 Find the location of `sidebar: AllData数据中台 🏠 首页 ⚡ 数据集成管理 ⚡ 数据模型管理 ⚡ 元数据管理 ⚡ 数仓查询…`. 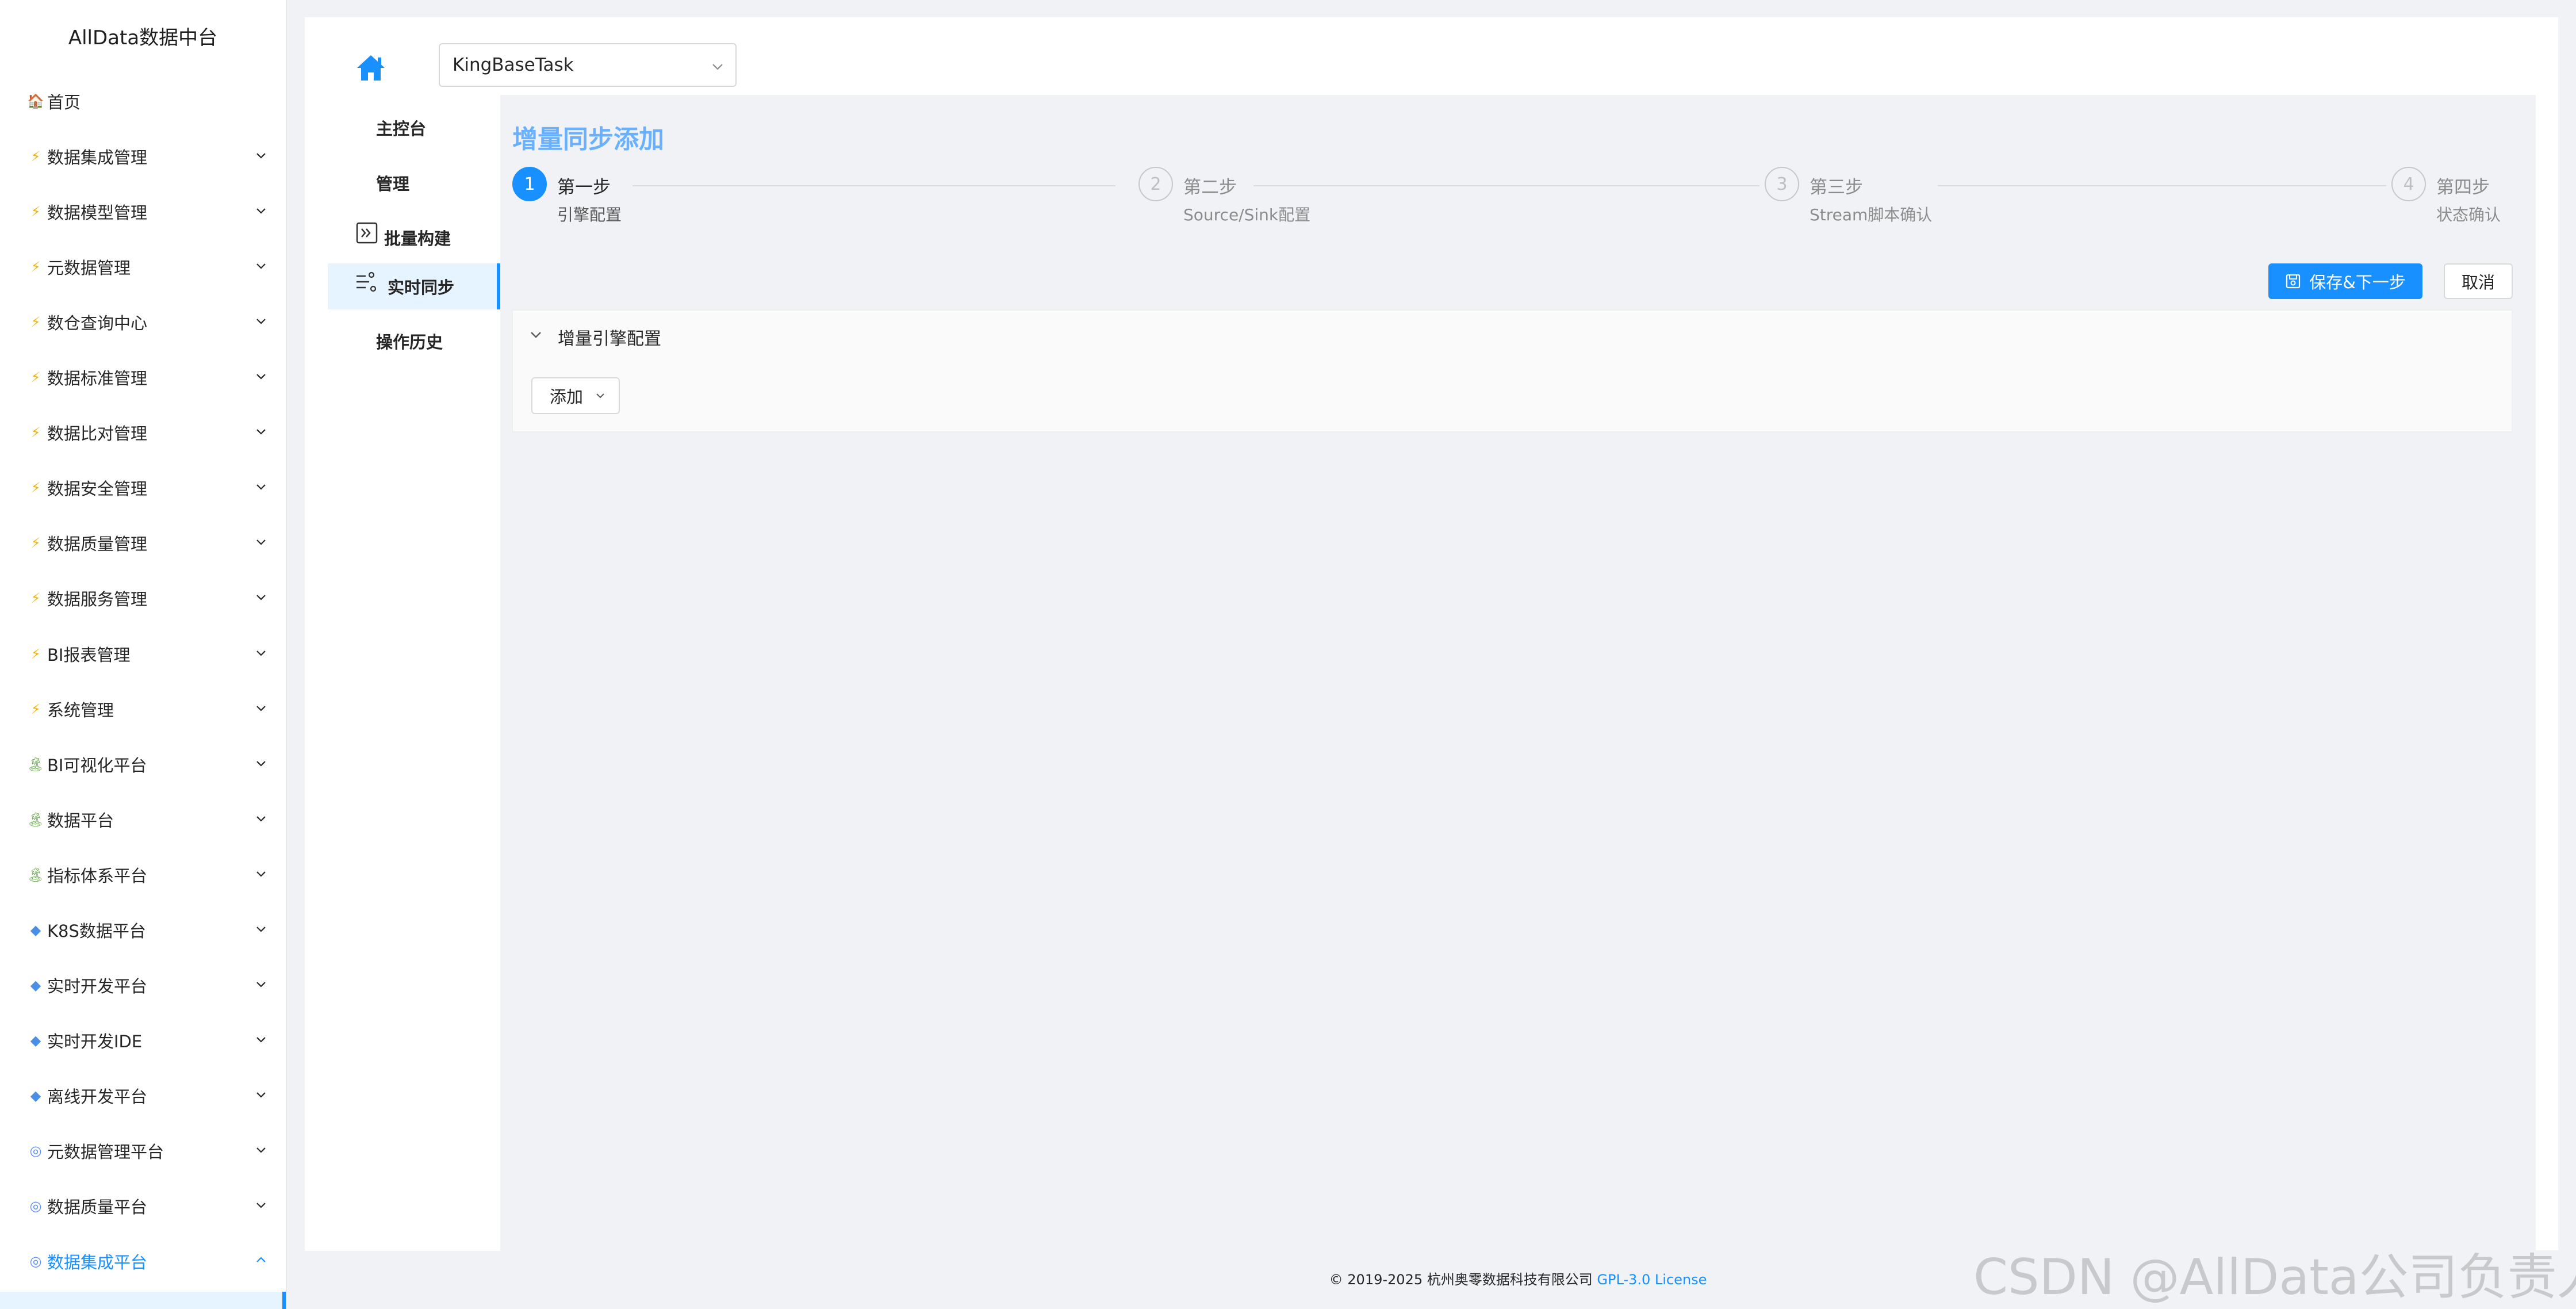

sidebar: AllData数据中台 🏠 首页 ⚡ 数据集成管理 ⚡ 数据模型管理 ⚡ 元数据管理 ⚡ 数仓查询… is located at coordinates (143, 654).